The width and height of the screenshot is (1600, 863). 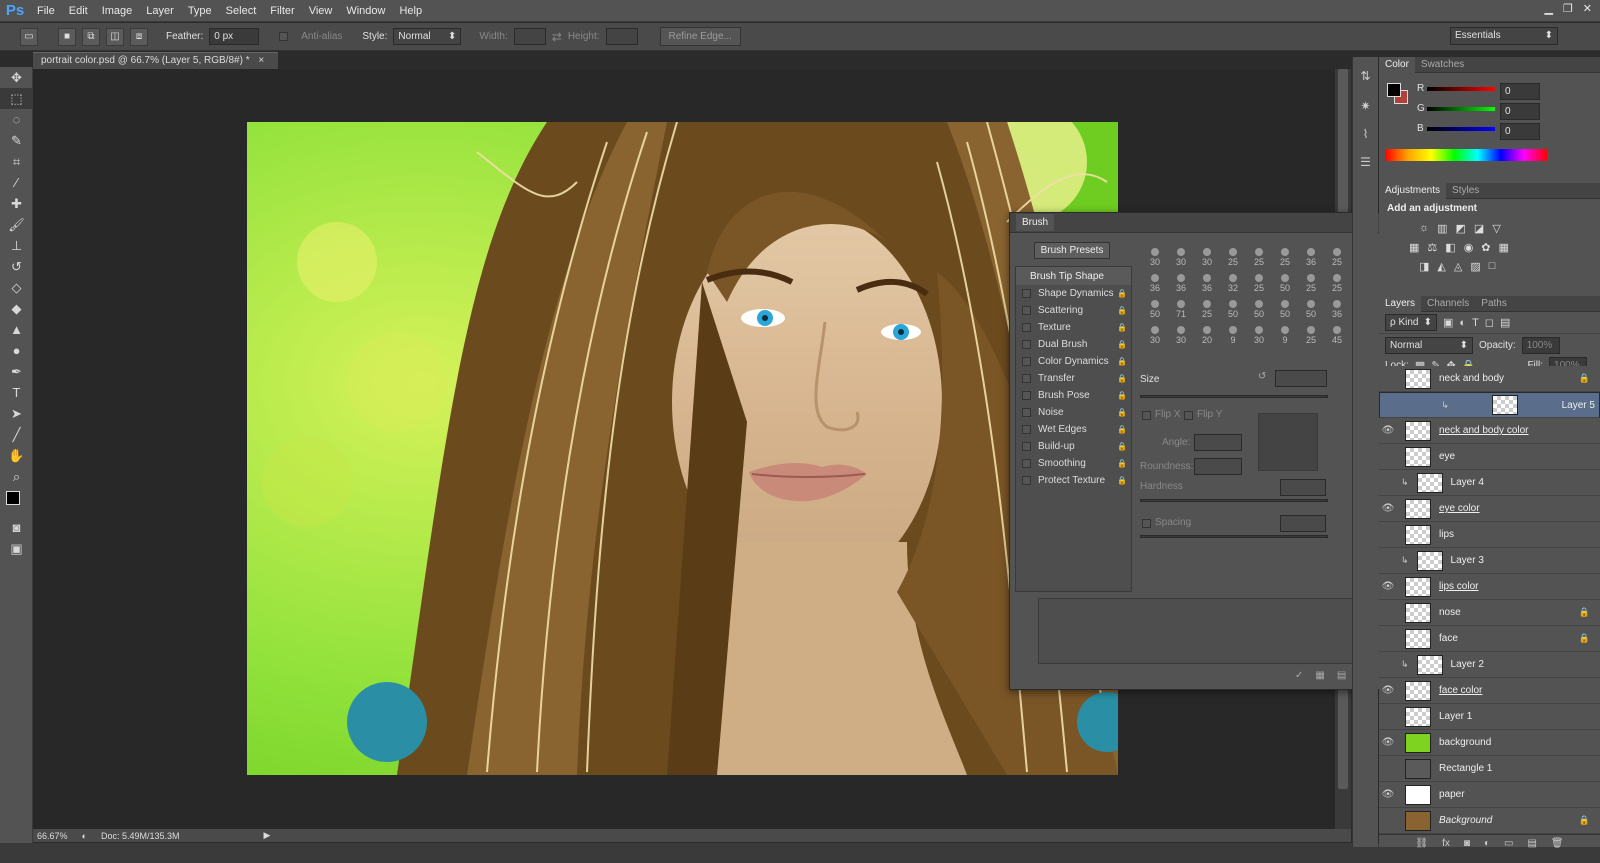 What do you see at coordinates (67, 36) in the screenshot?
I see `new-selection-icon: ■` at bounding box center [67, 36].